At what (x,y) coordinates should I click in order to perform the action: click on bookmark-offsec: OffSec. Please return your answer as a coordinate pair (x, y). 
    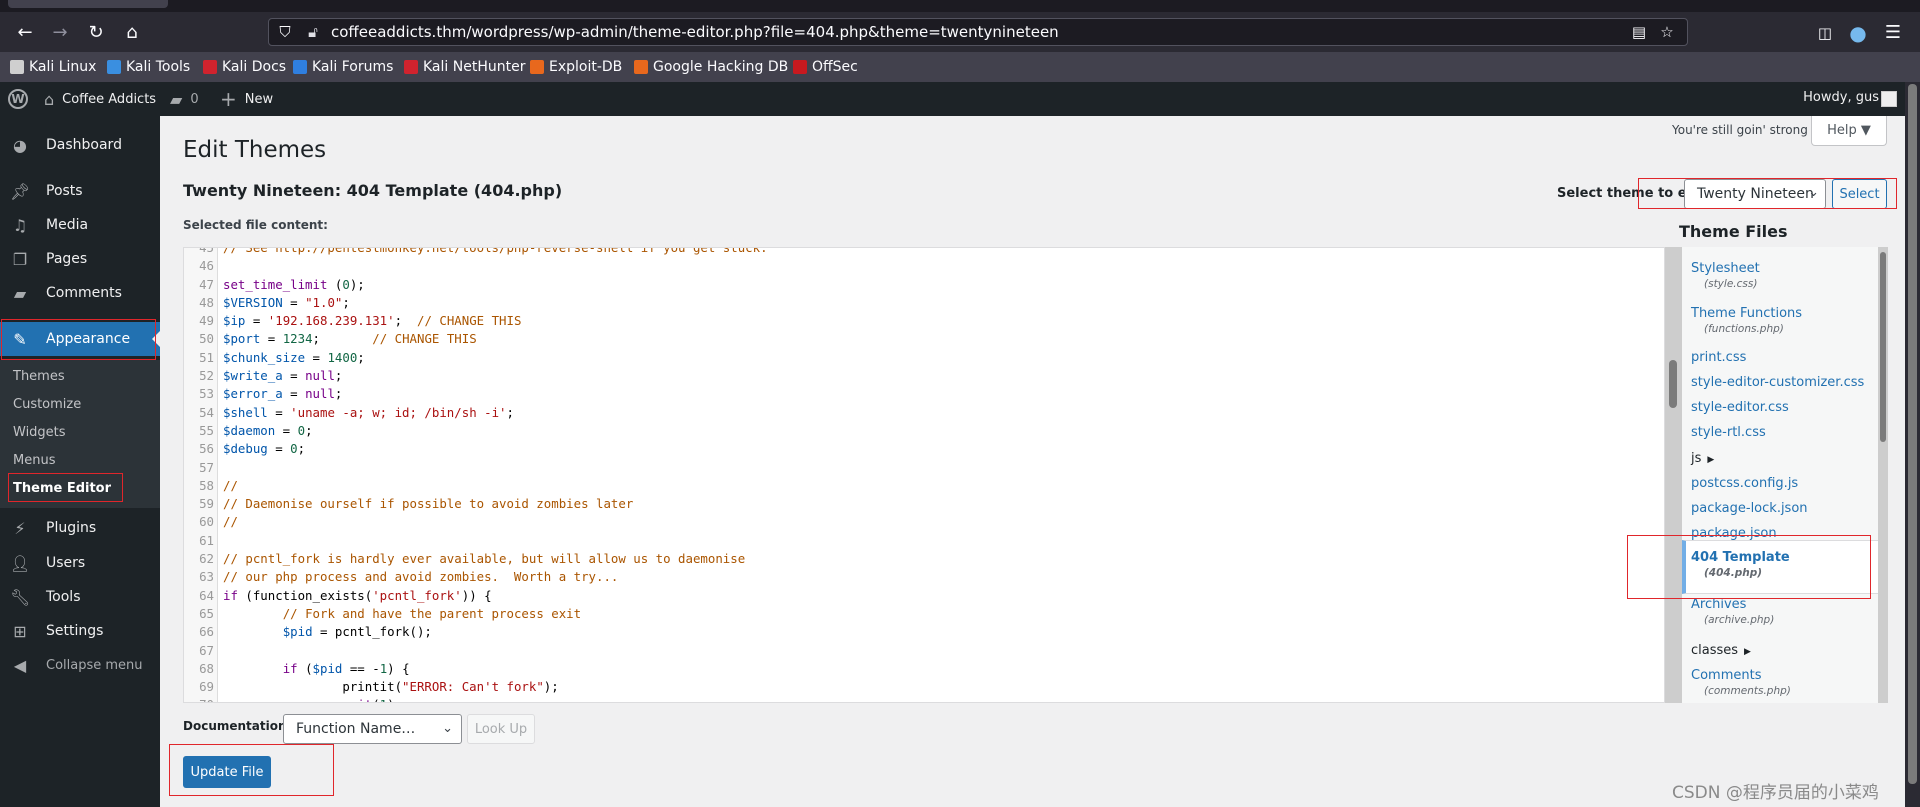
    Looking at the image, I should click on (825, 67).